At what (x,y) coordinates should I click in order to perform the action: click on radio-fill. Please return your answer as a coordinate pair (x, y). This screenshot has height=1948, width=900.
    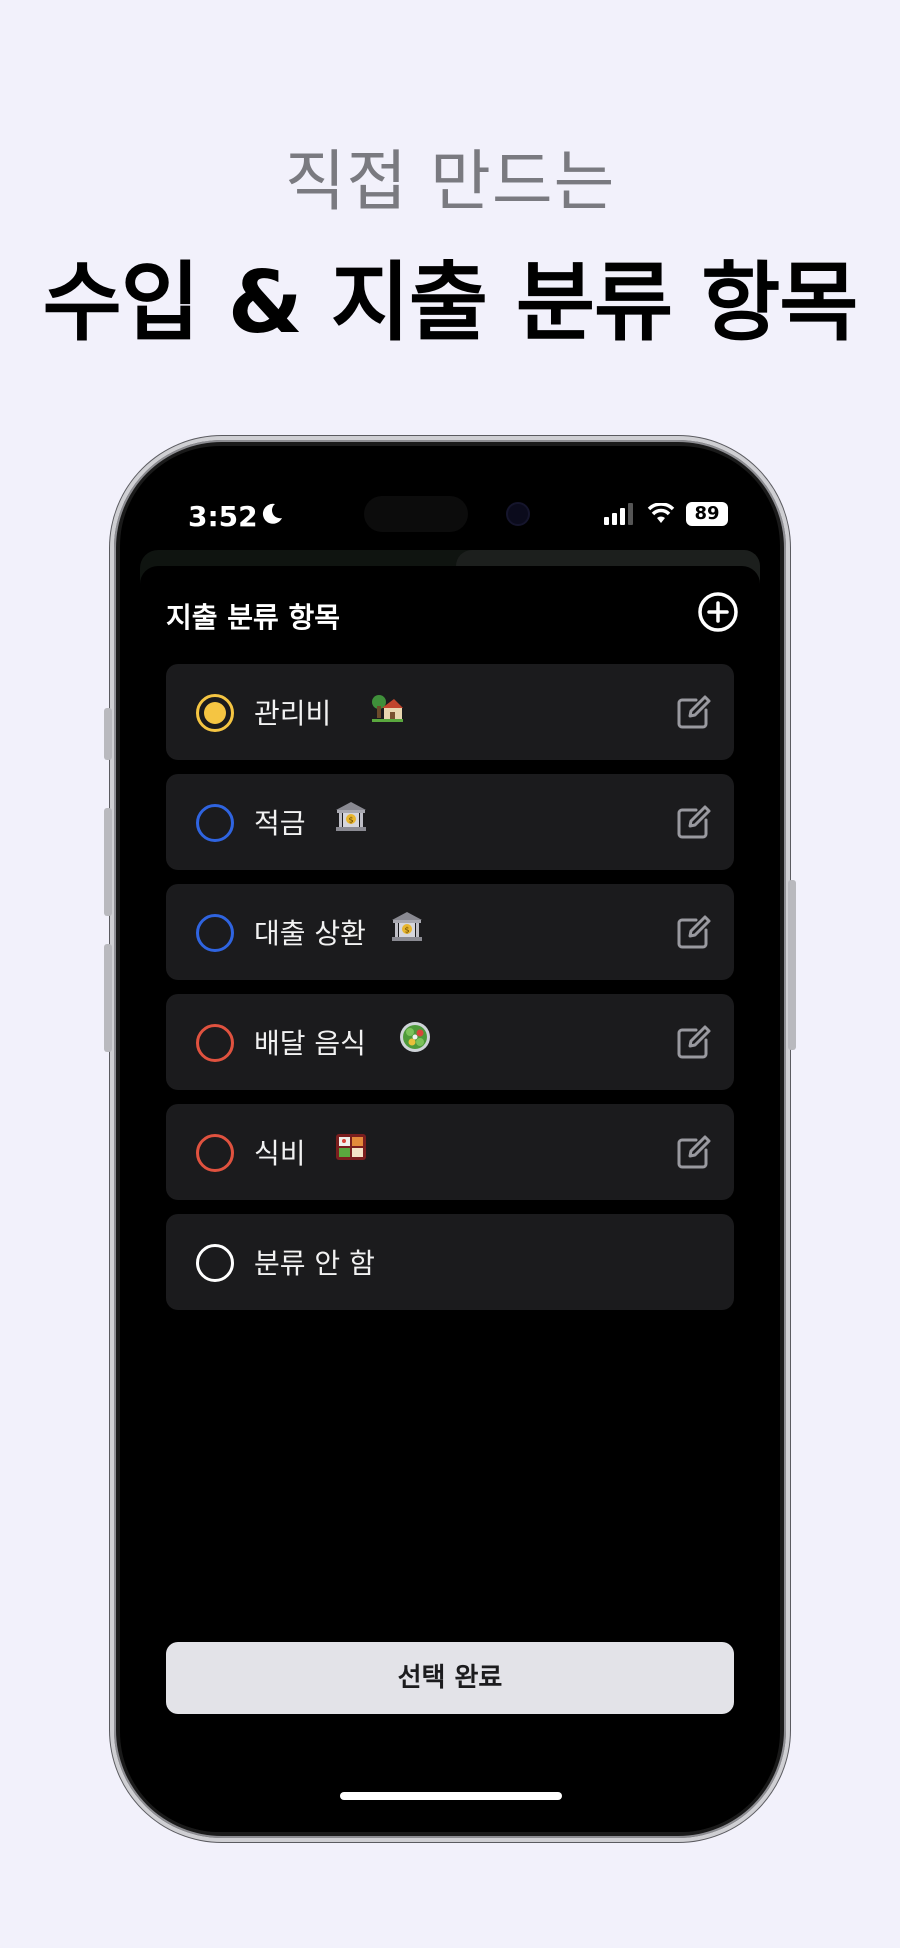
    Looking at the image, I should click on (215, 713).